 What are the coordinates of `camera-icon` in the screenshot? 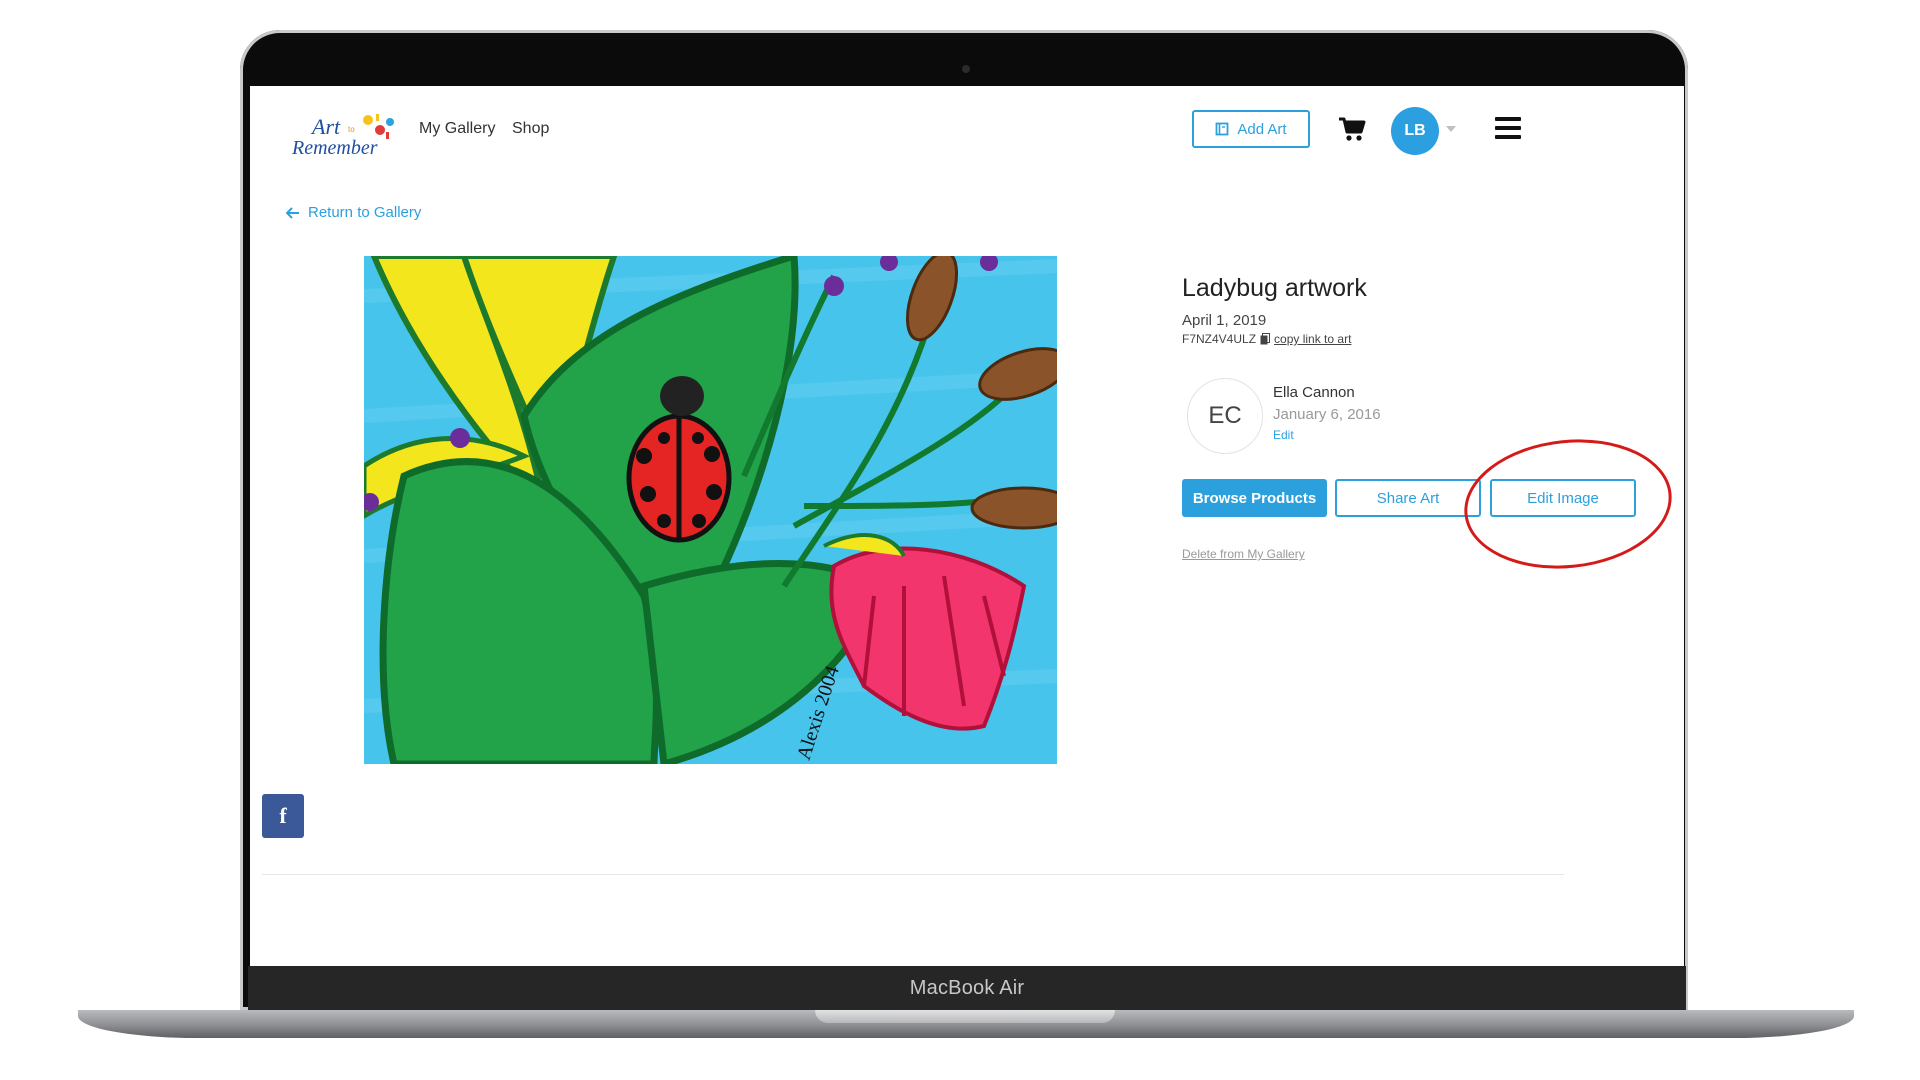 It's located at (966, 69).